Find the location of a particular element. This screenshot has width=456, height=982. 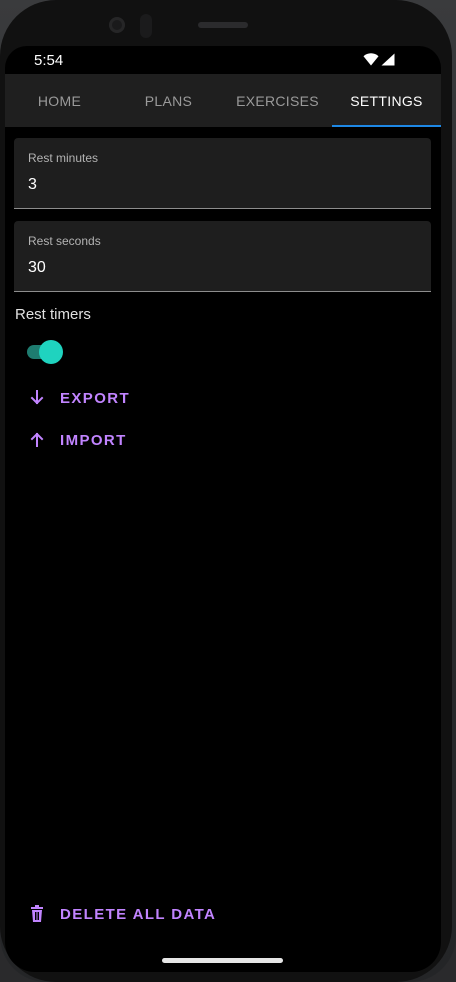

tab-exercises: EXERCISES is located at coordinates (277, 100).